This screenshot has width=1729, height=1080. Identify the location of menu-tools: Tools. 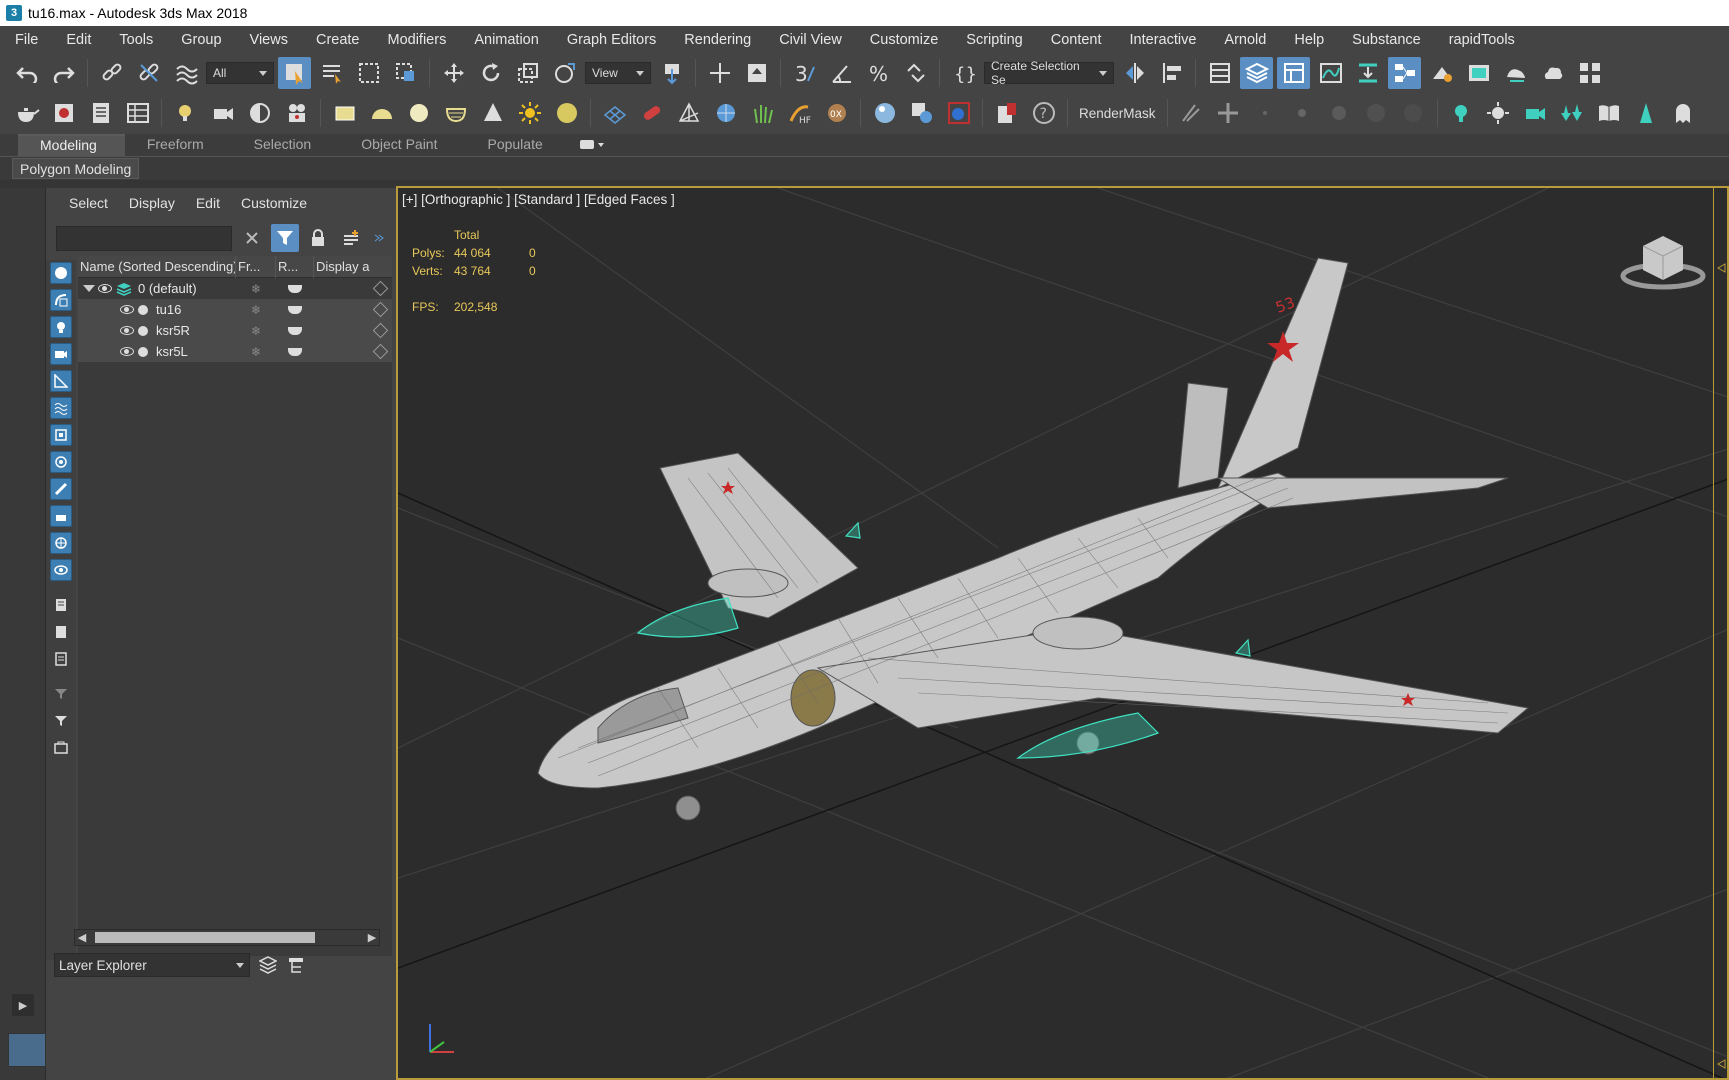
(135, 40).